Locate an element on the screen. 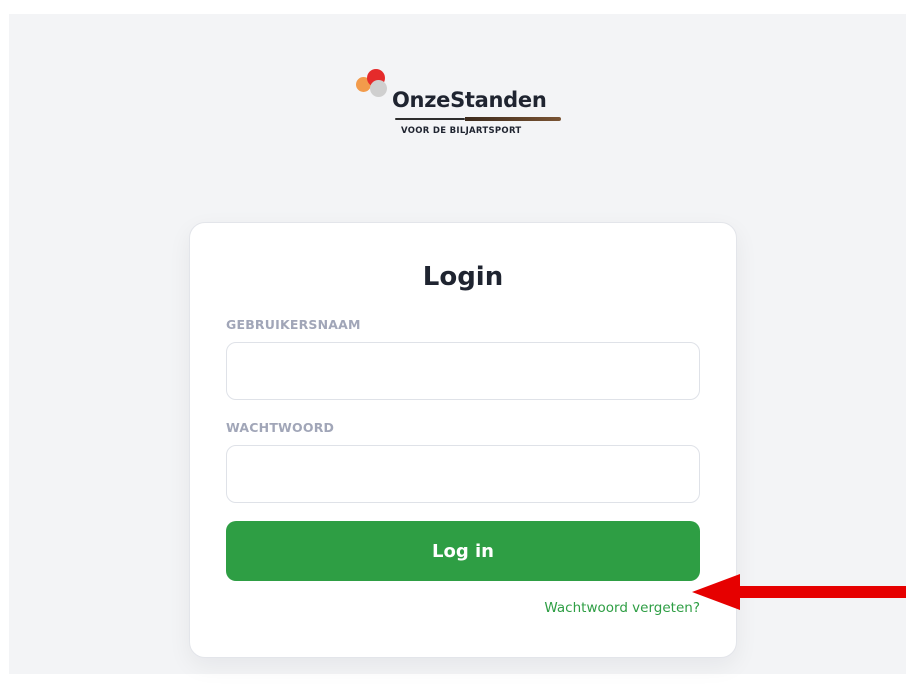 Image resolution: width=906 pixels, height=687 pixels. overlapping-circles-icon is located at coordinates (373, 86).